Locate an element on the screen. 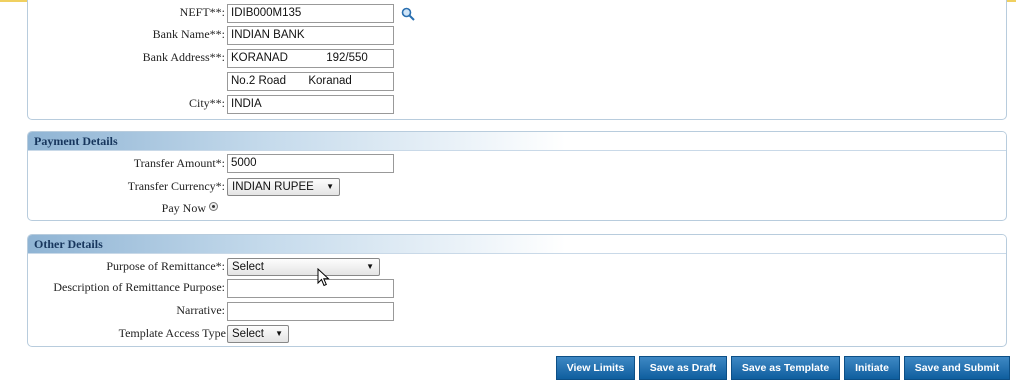  transfer-currency-select: INDIAN RUPEE ▼ is located at coordinates (283, 187).